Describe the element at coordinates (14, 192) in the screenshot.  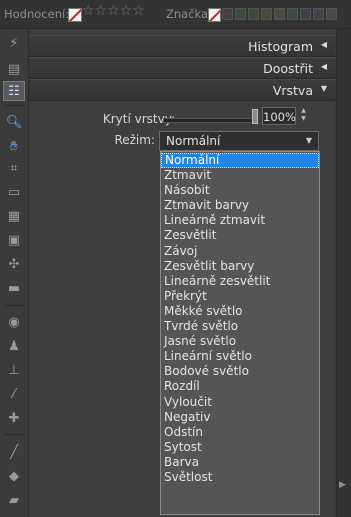
I see `straighten-icon: ▭` at that location.